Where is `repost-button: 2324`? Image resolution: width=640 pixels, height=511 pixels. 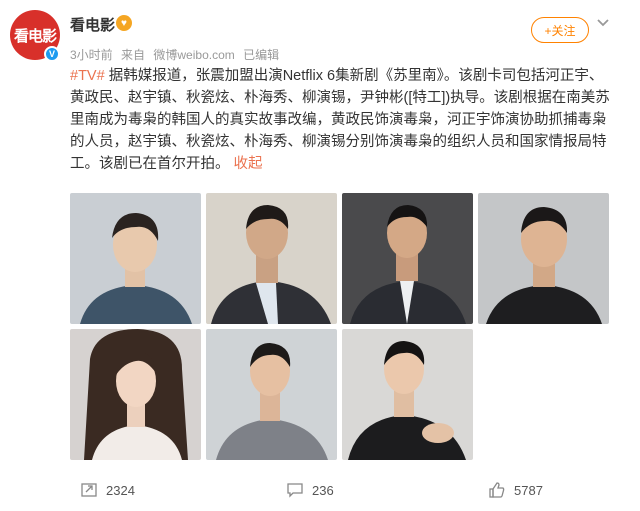
repost-button: 2324 is located at coordinates (107, 490).